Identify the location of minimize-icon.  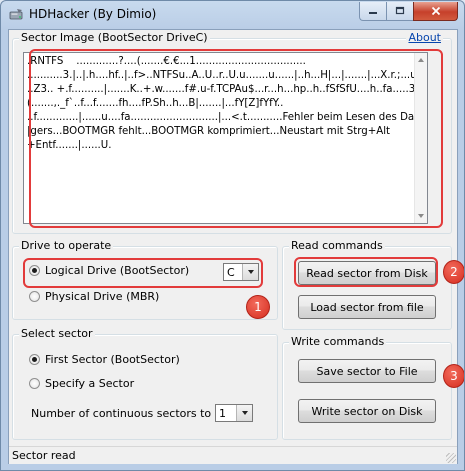
(373, 13).